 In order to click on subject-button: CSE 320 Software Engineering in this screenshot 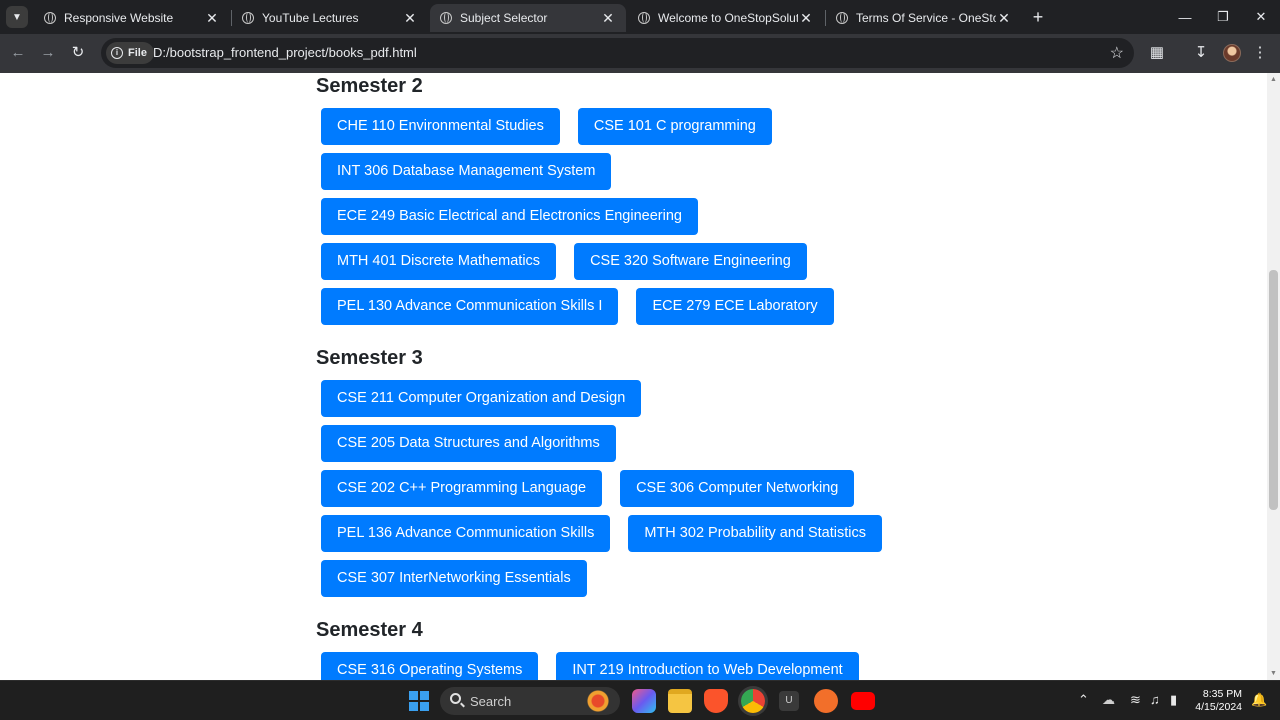, I will do `click(690, 261)`.